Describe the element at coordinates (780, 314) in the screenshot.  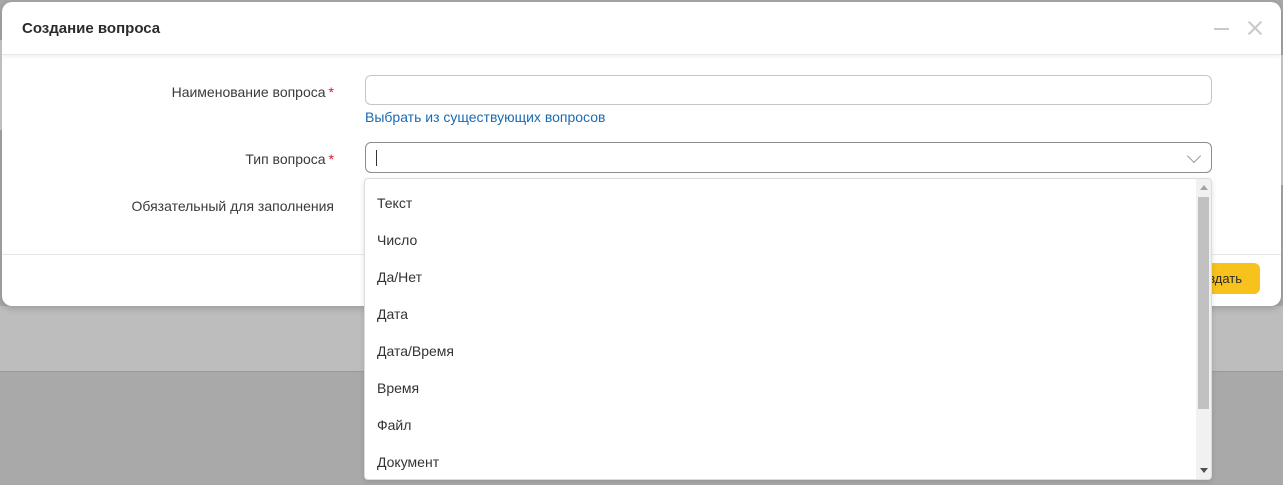
I see `dropdown-option-date: Дата` at that location.